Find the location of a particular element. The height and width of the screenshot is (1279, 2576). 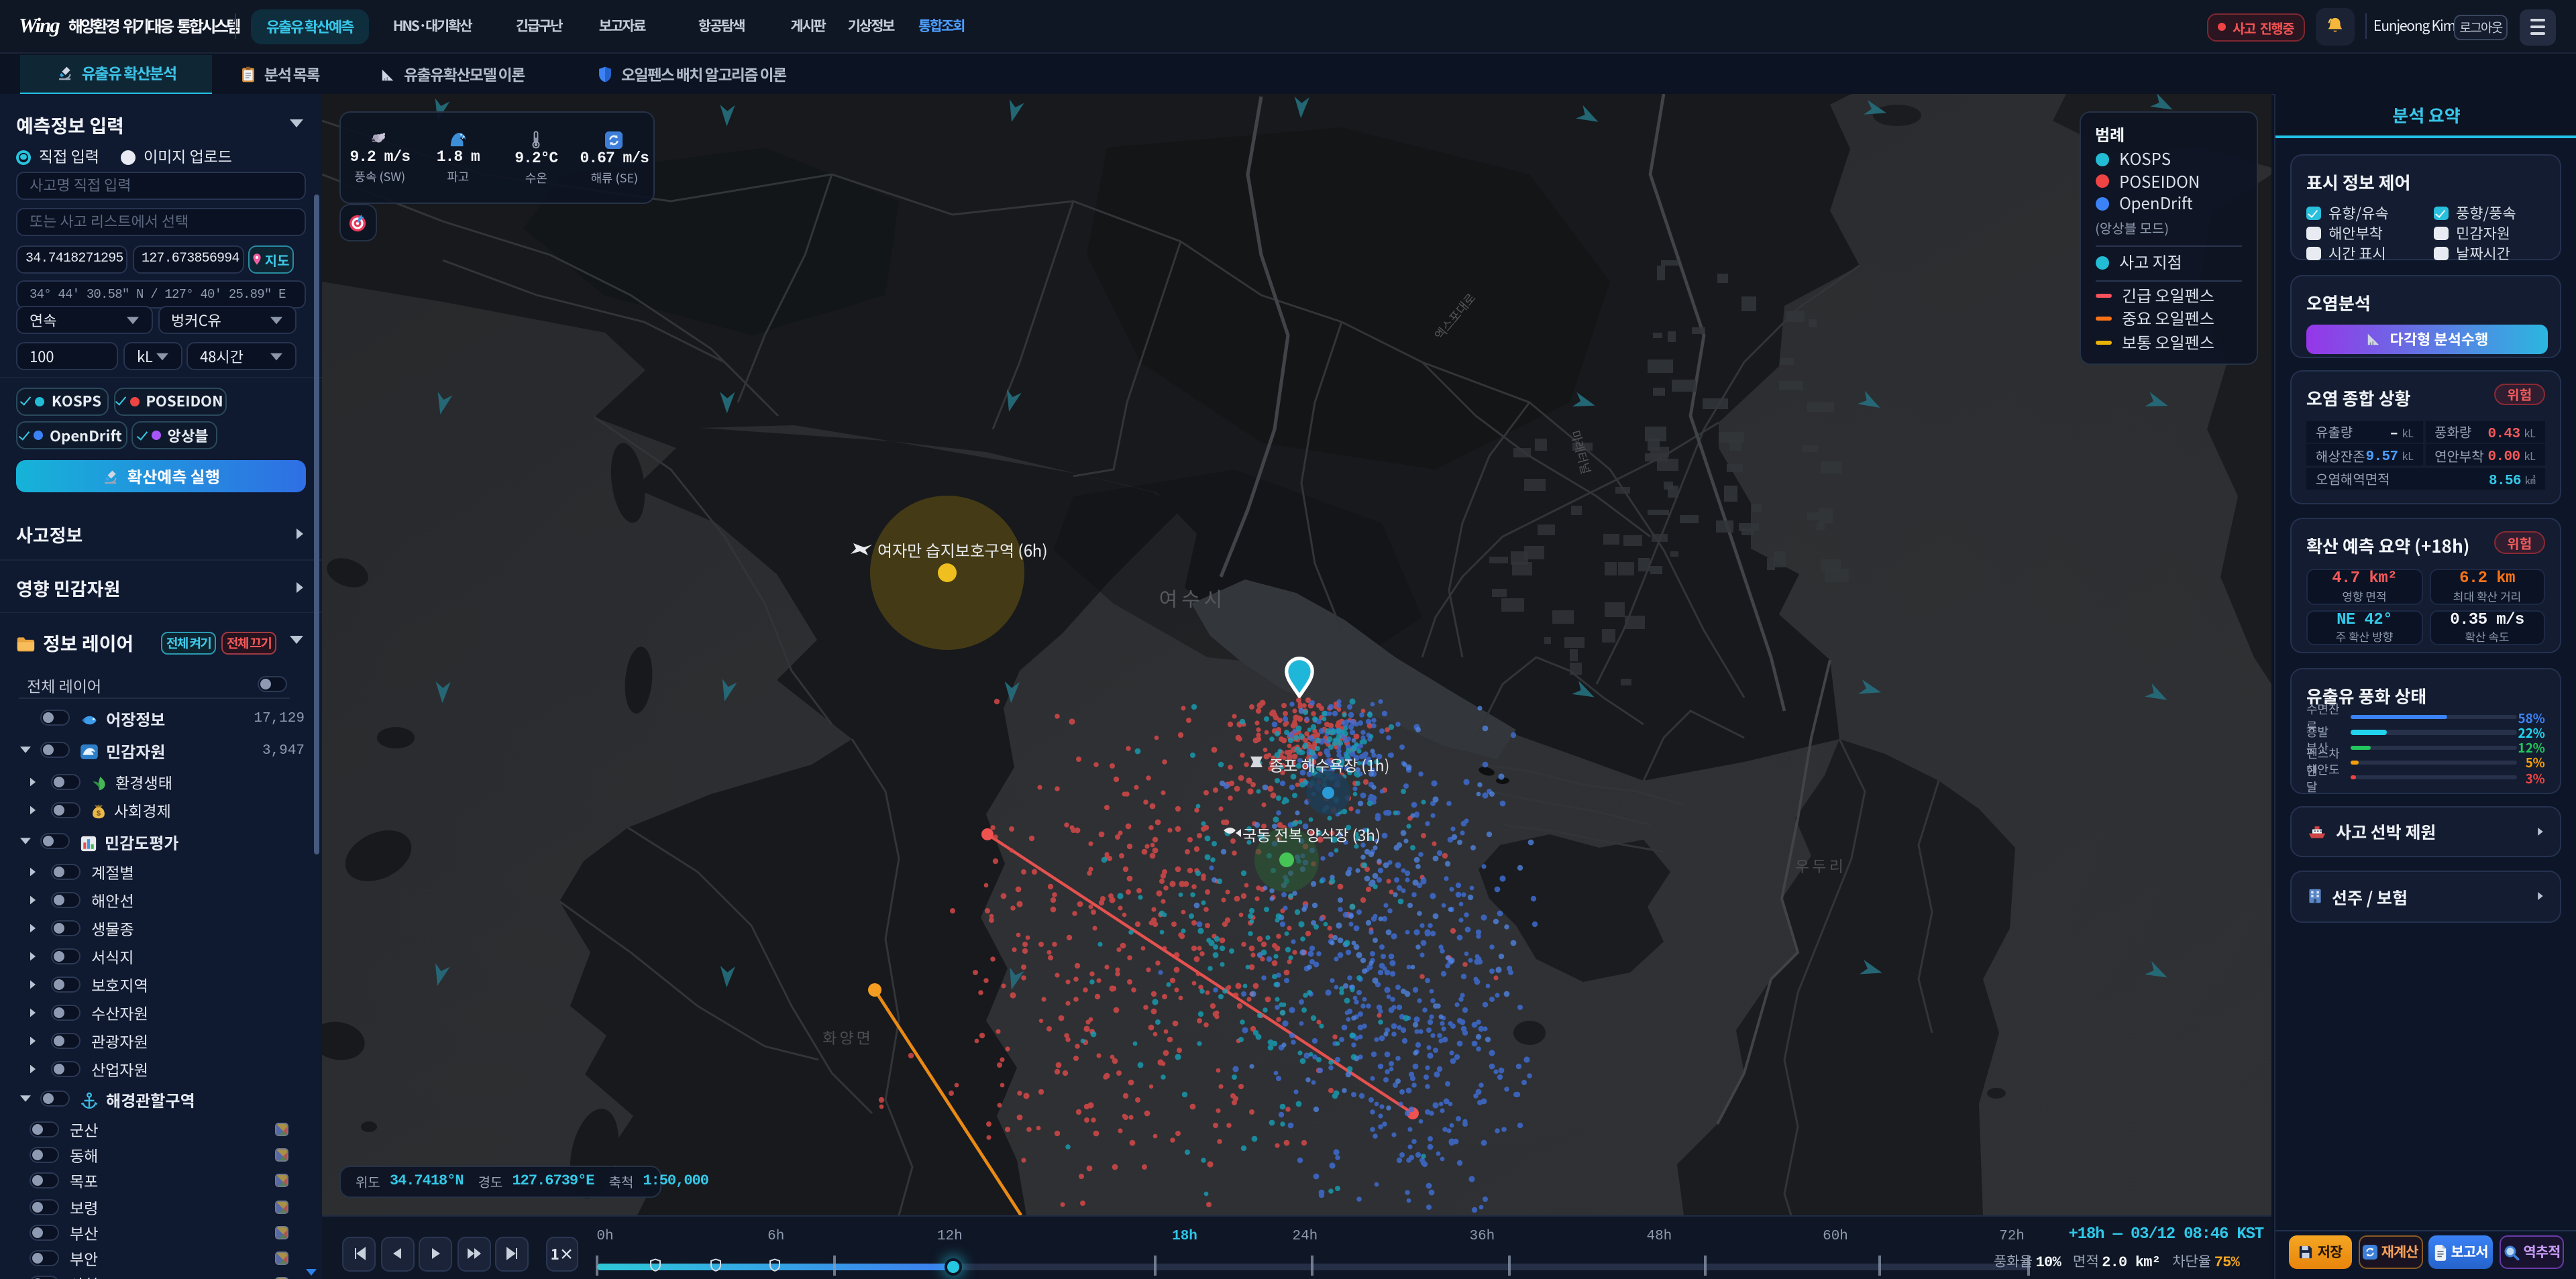

svg-text: 종포 해수욕장 (1h) is located at coordinates (1329, 764).